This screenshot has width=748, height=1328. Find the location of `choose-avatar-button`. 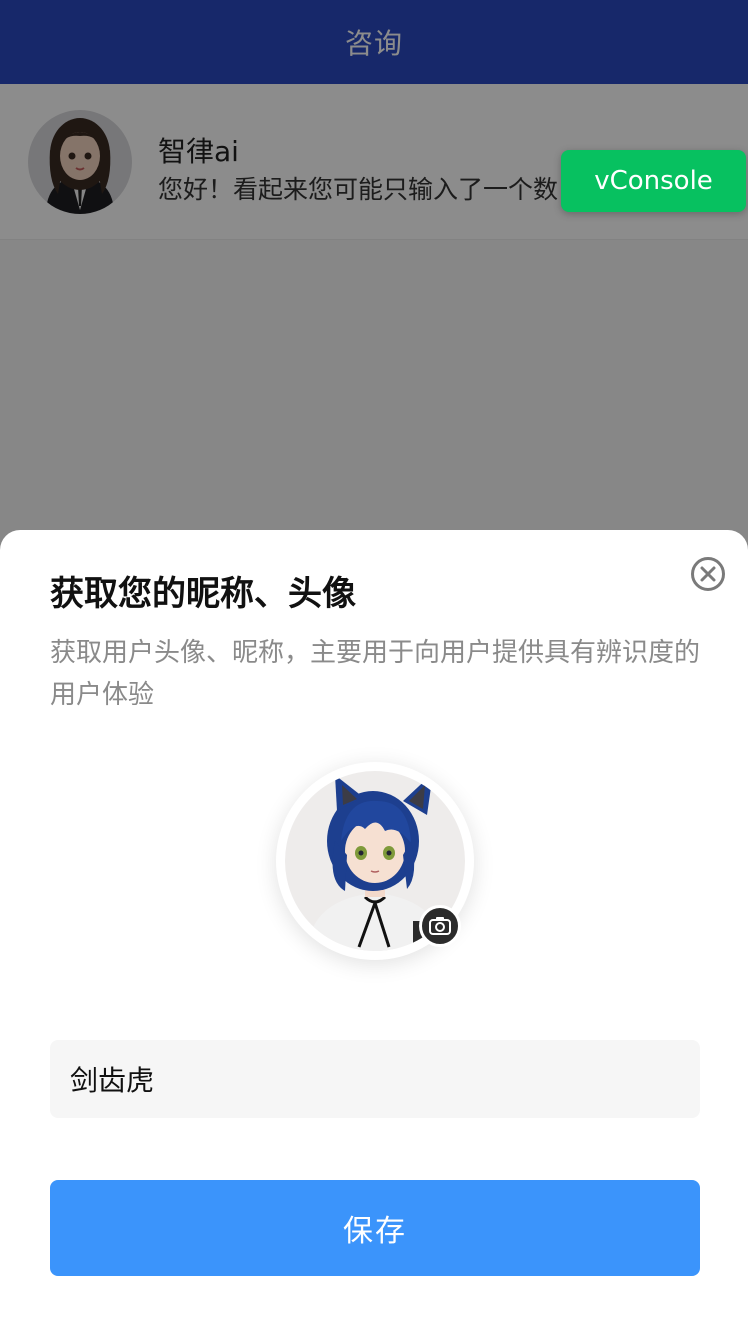

choose-avatar-button is located at coordinates (375, 861).